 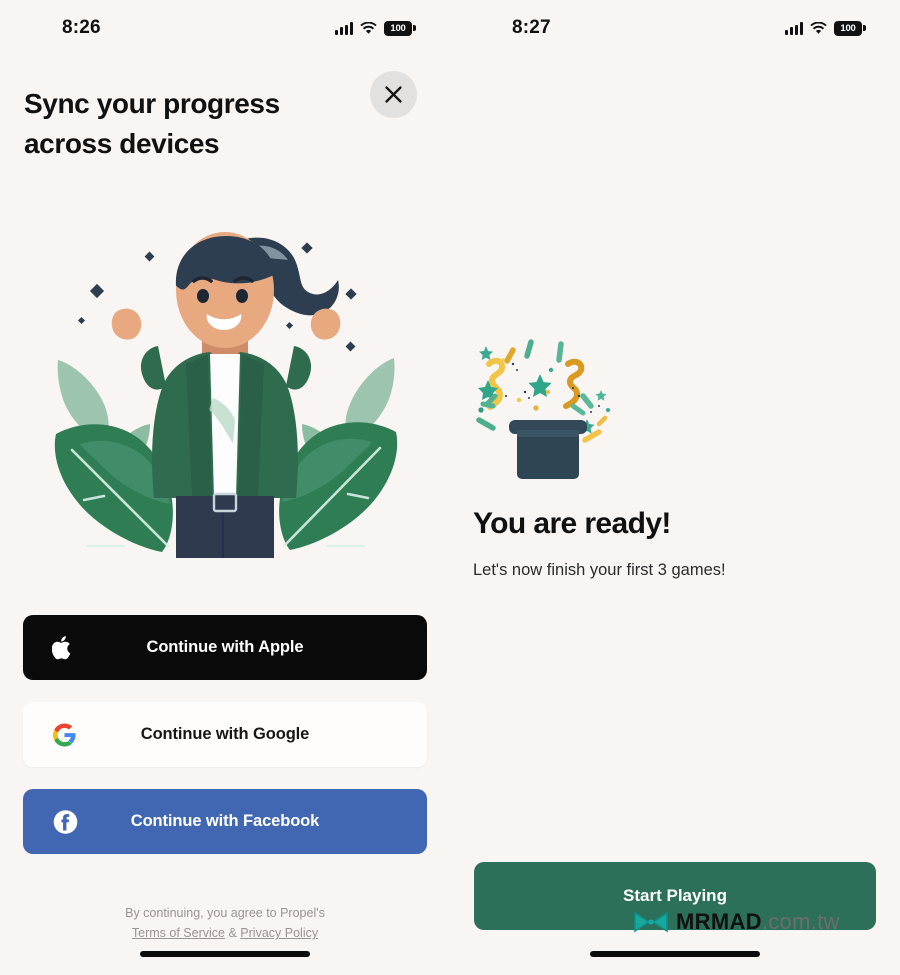 What do you see at coordinates (800, 921) in the screenshot?
I see `watermark-domain: .com.tw` at bounding box center [800, 921].